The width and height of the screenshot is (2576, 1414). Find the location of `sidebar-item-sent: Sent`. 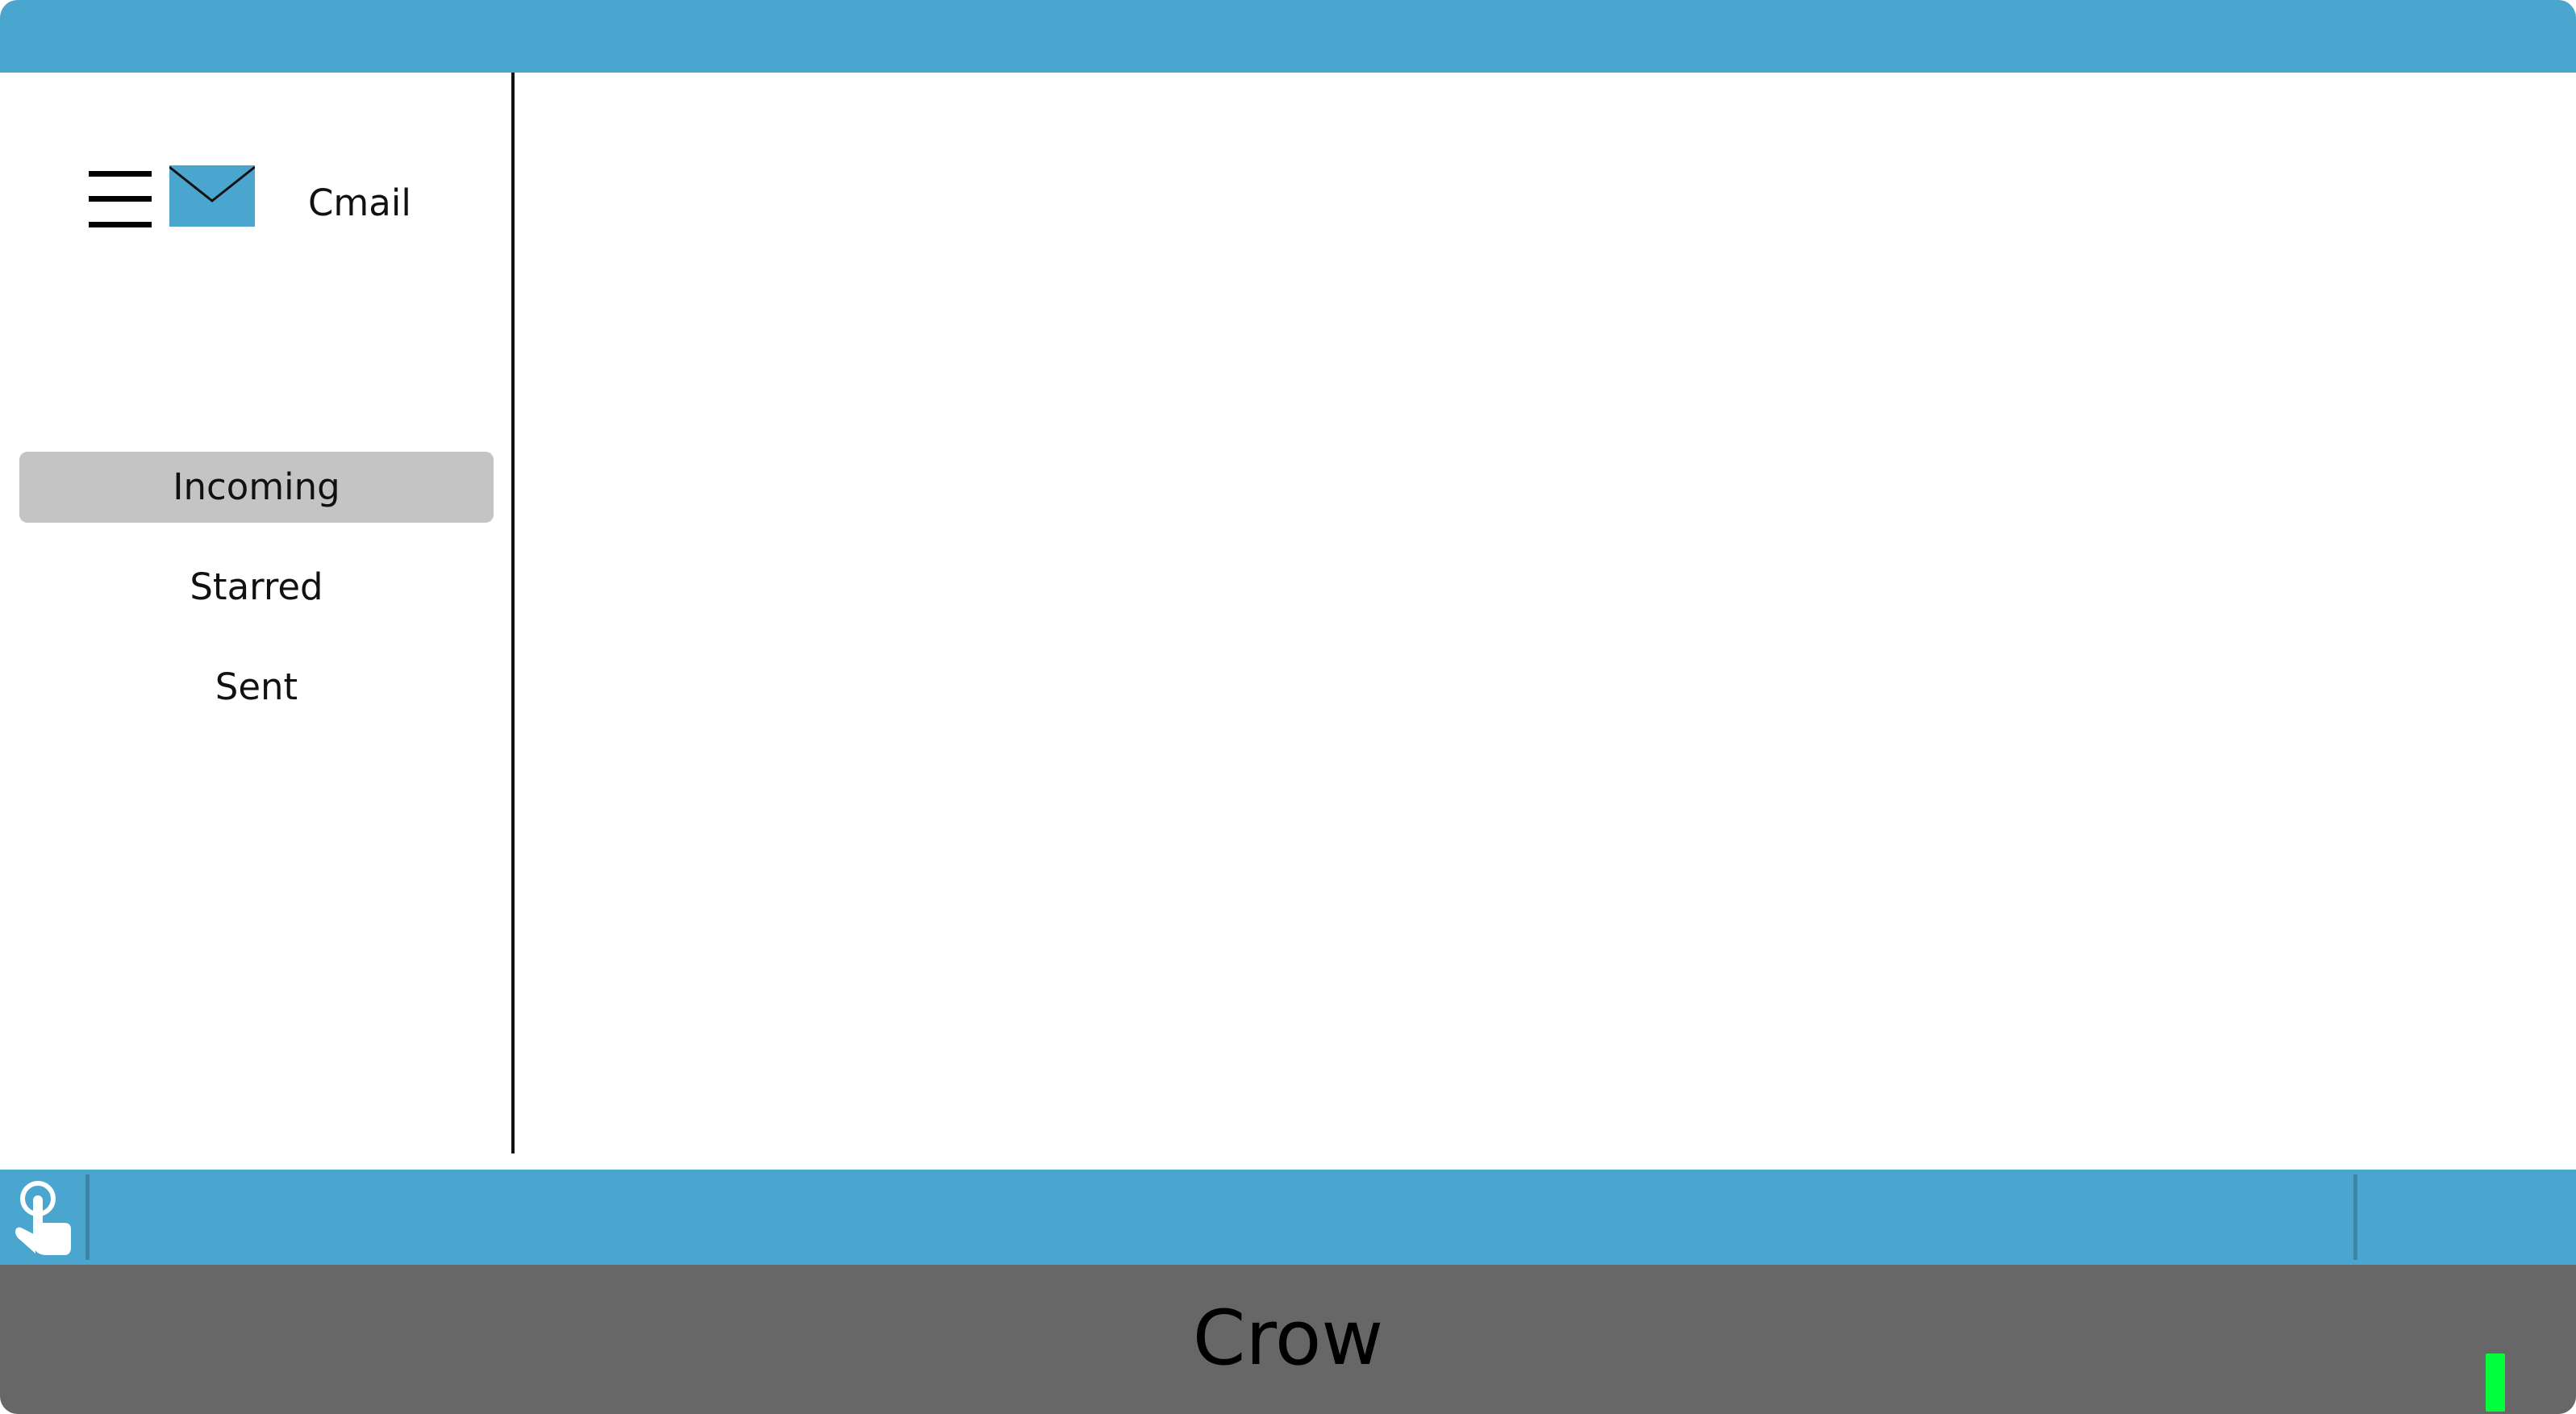

sidebar-item-sent: Sent is located at coordinates (256, 687).